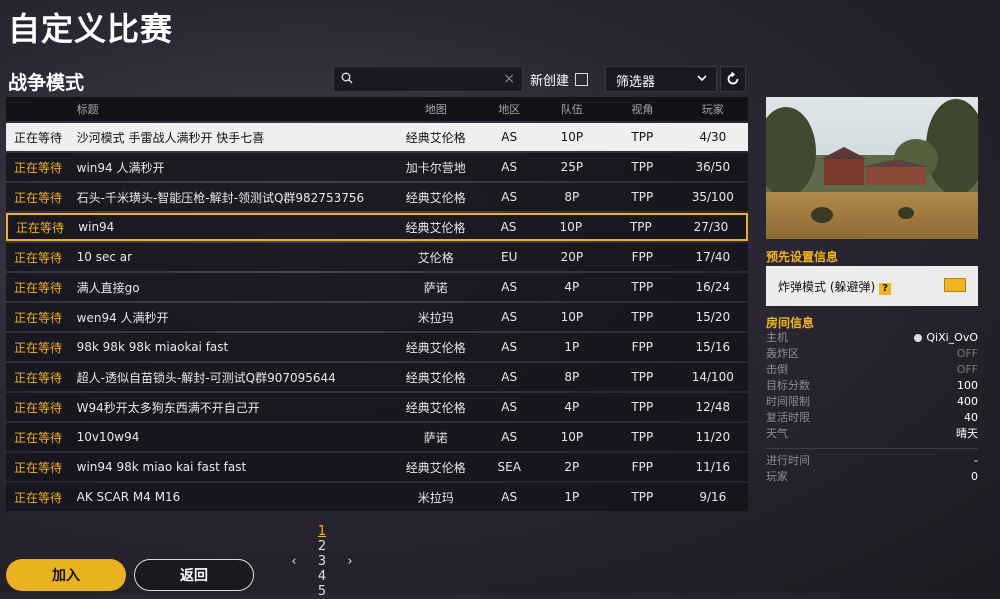 This screenshot has height=599, width=1000. Describe the element at coordinates (377, 227) in the screenshot. I see `table-row: 正在等待 win94 经典艾伦格 AS 10P TPP 27/30` at that location.